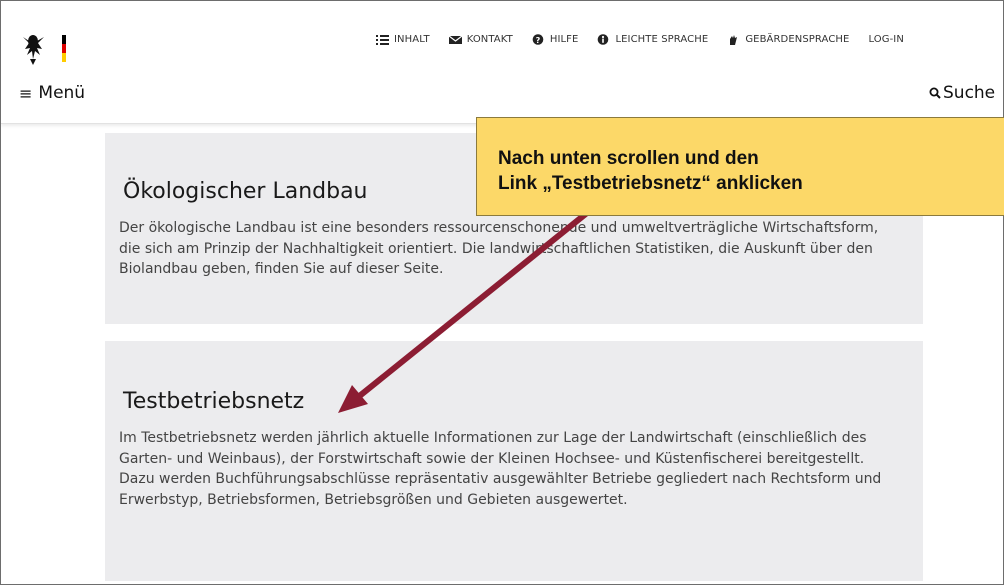  Describe the element at coordinates (382, 40) in the screenshot. I see `list-icon` at that location.